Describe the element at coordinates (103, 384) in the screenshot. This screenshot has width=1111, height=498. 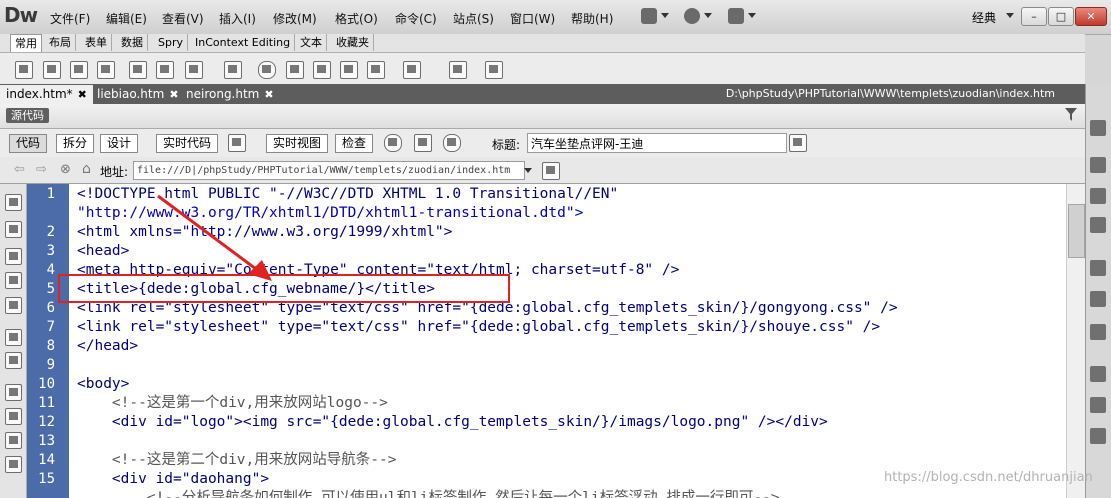
I see `code-line: <body>` at that location.